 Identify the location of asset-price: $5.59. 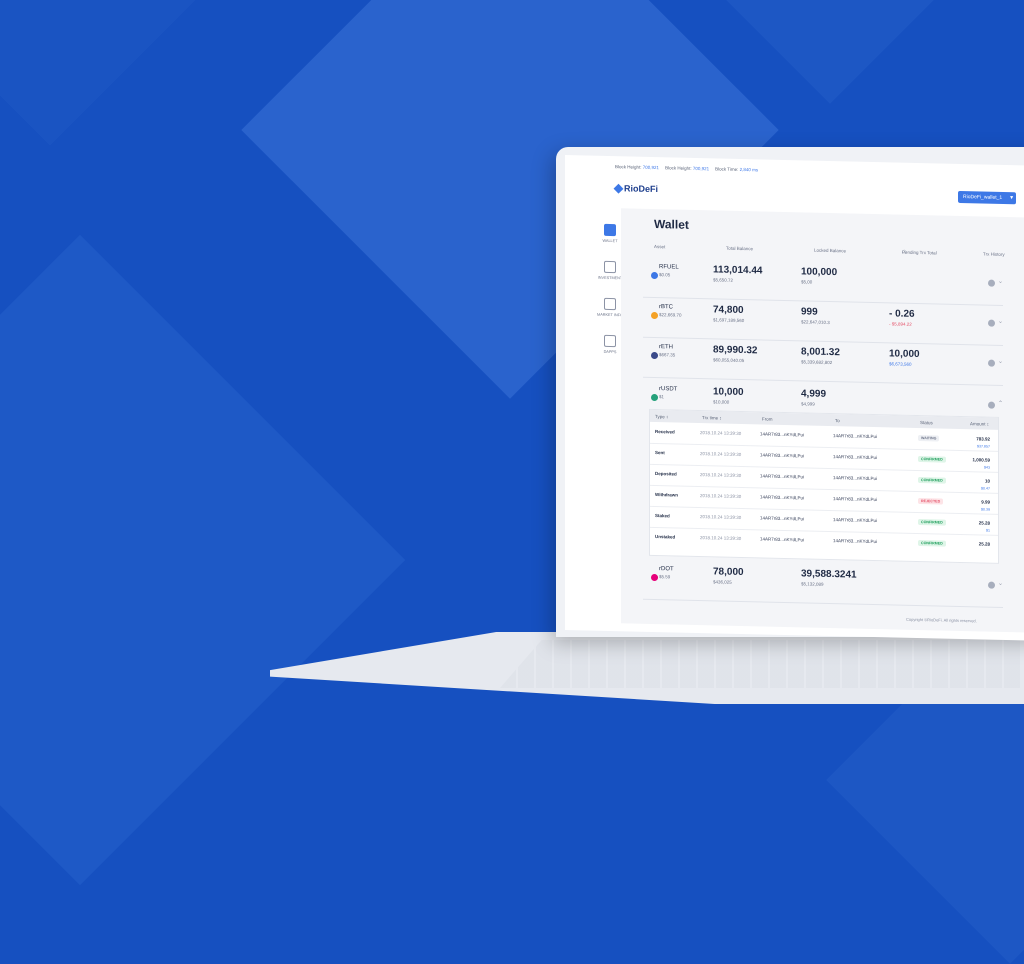
(665, 577).